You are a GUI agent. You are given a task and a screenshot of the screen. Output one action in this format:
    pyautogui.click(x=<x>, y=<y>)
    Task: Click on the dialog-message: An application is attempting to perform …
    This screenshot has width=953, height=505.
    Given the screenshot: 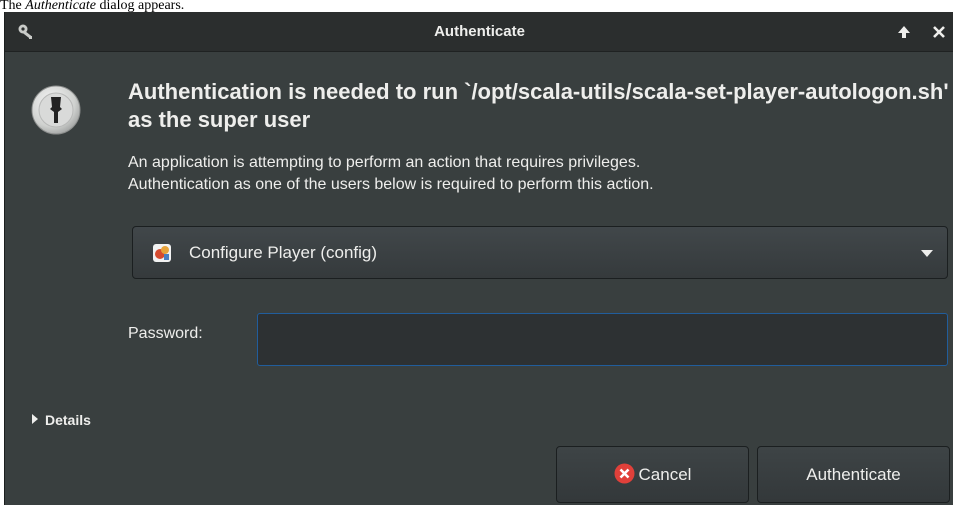 What is the action you would take?
    pyautogui.click(x=538, y=174)
    